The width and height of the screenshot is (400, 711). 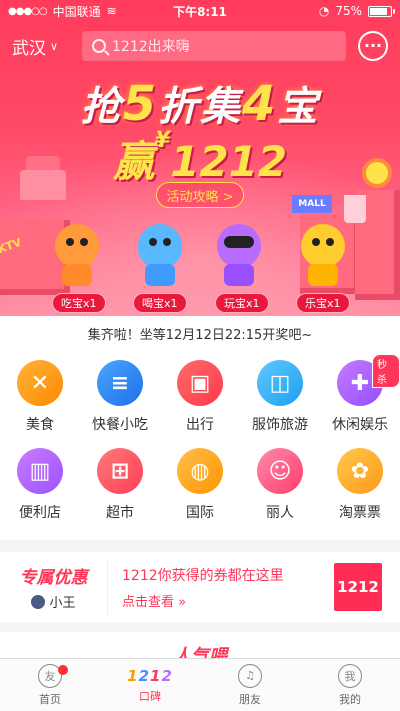 I want to click on basket-icon: ⊞, so click(x=120, y=471).